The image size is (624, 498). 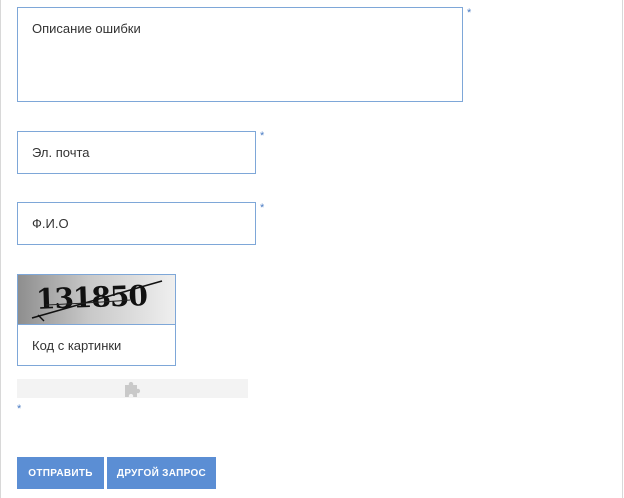 I want to click on captcha-block: 131850, so click(x=96, y=320).